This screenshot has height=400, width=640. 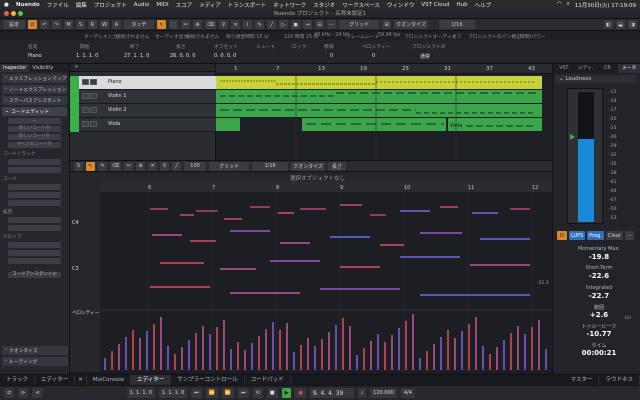 What do you see at coordinates (195, 166) in the screenshot?
I see `editor-zoom-select: 100` at bounding box center [195, 166].